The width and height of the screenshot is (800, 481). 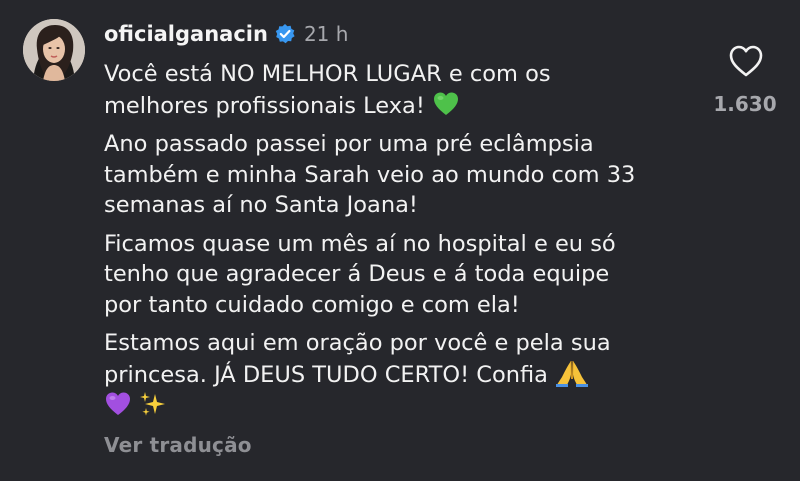 I want to click on sparkles-emoji, so click(x=153, y=404).